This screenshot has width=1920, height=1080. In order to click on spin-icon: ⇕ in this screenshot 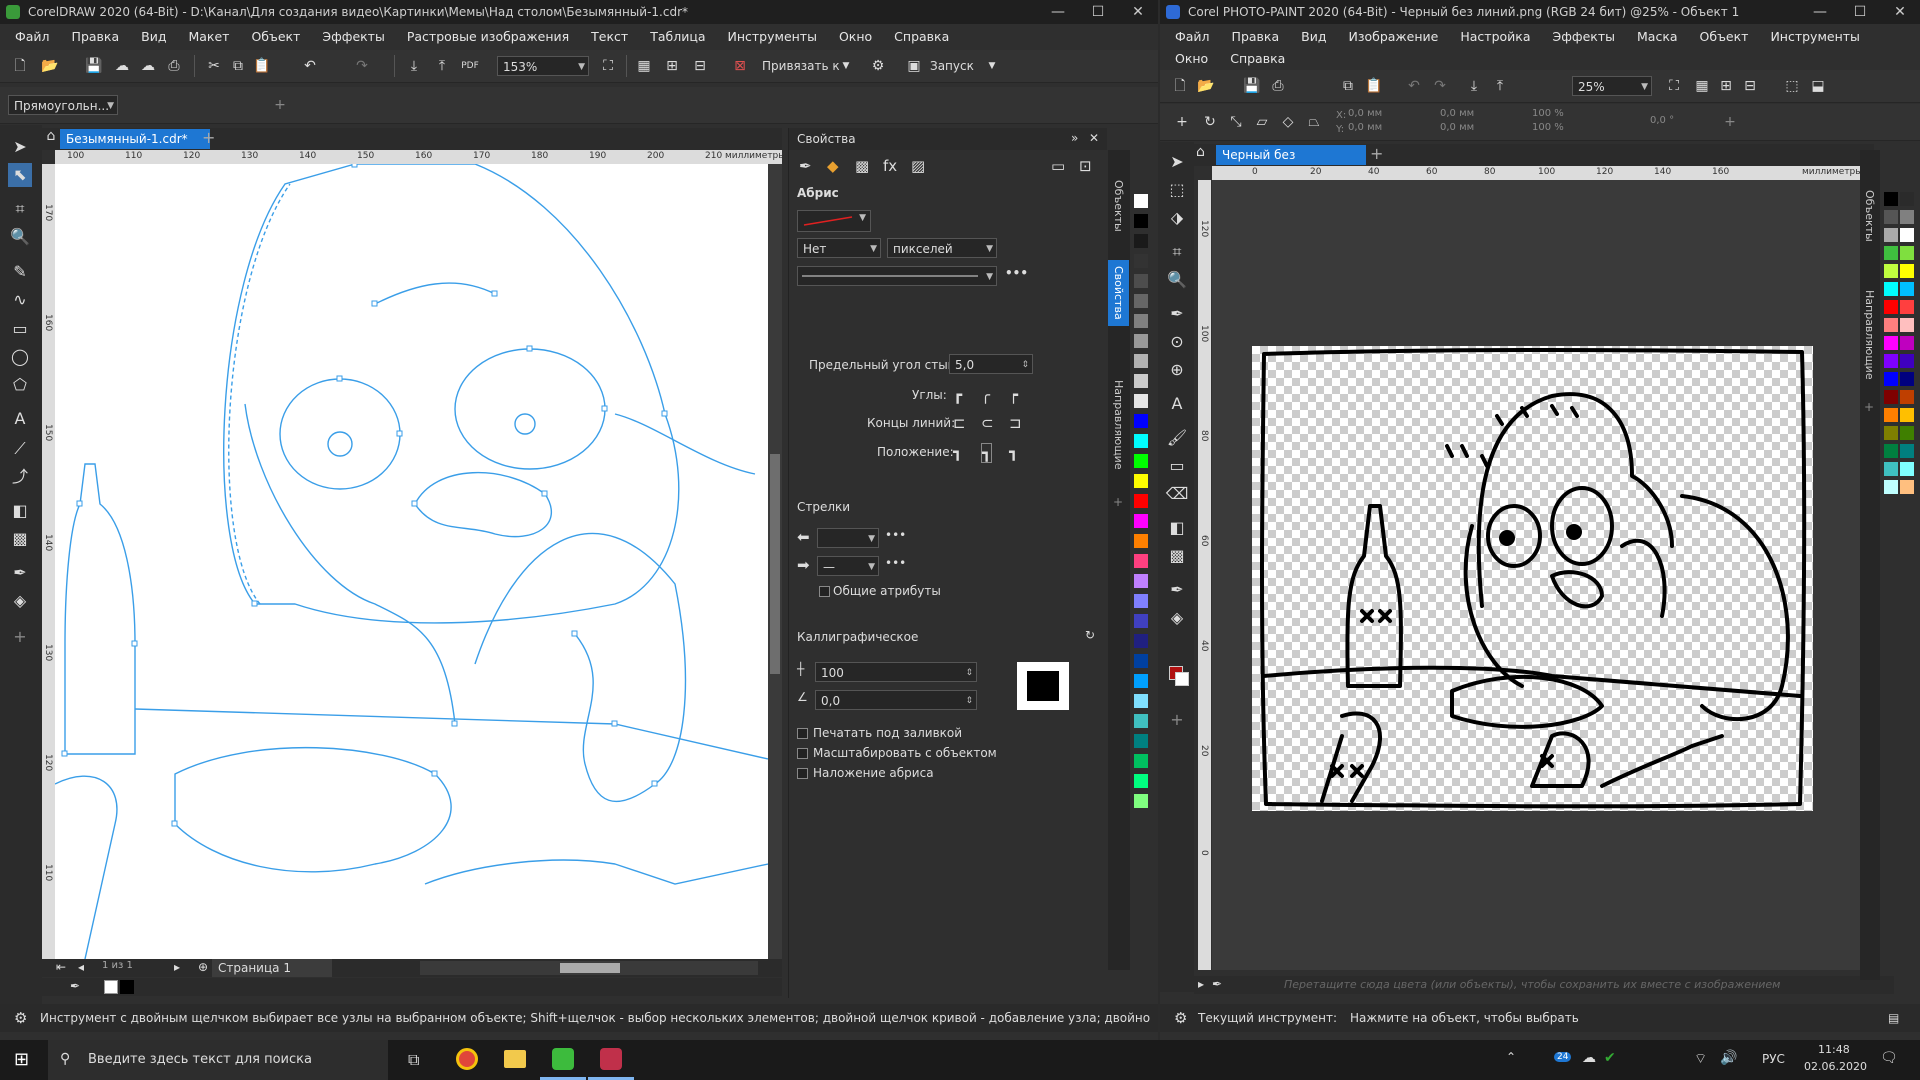, I will do `click(1025, 365)`.